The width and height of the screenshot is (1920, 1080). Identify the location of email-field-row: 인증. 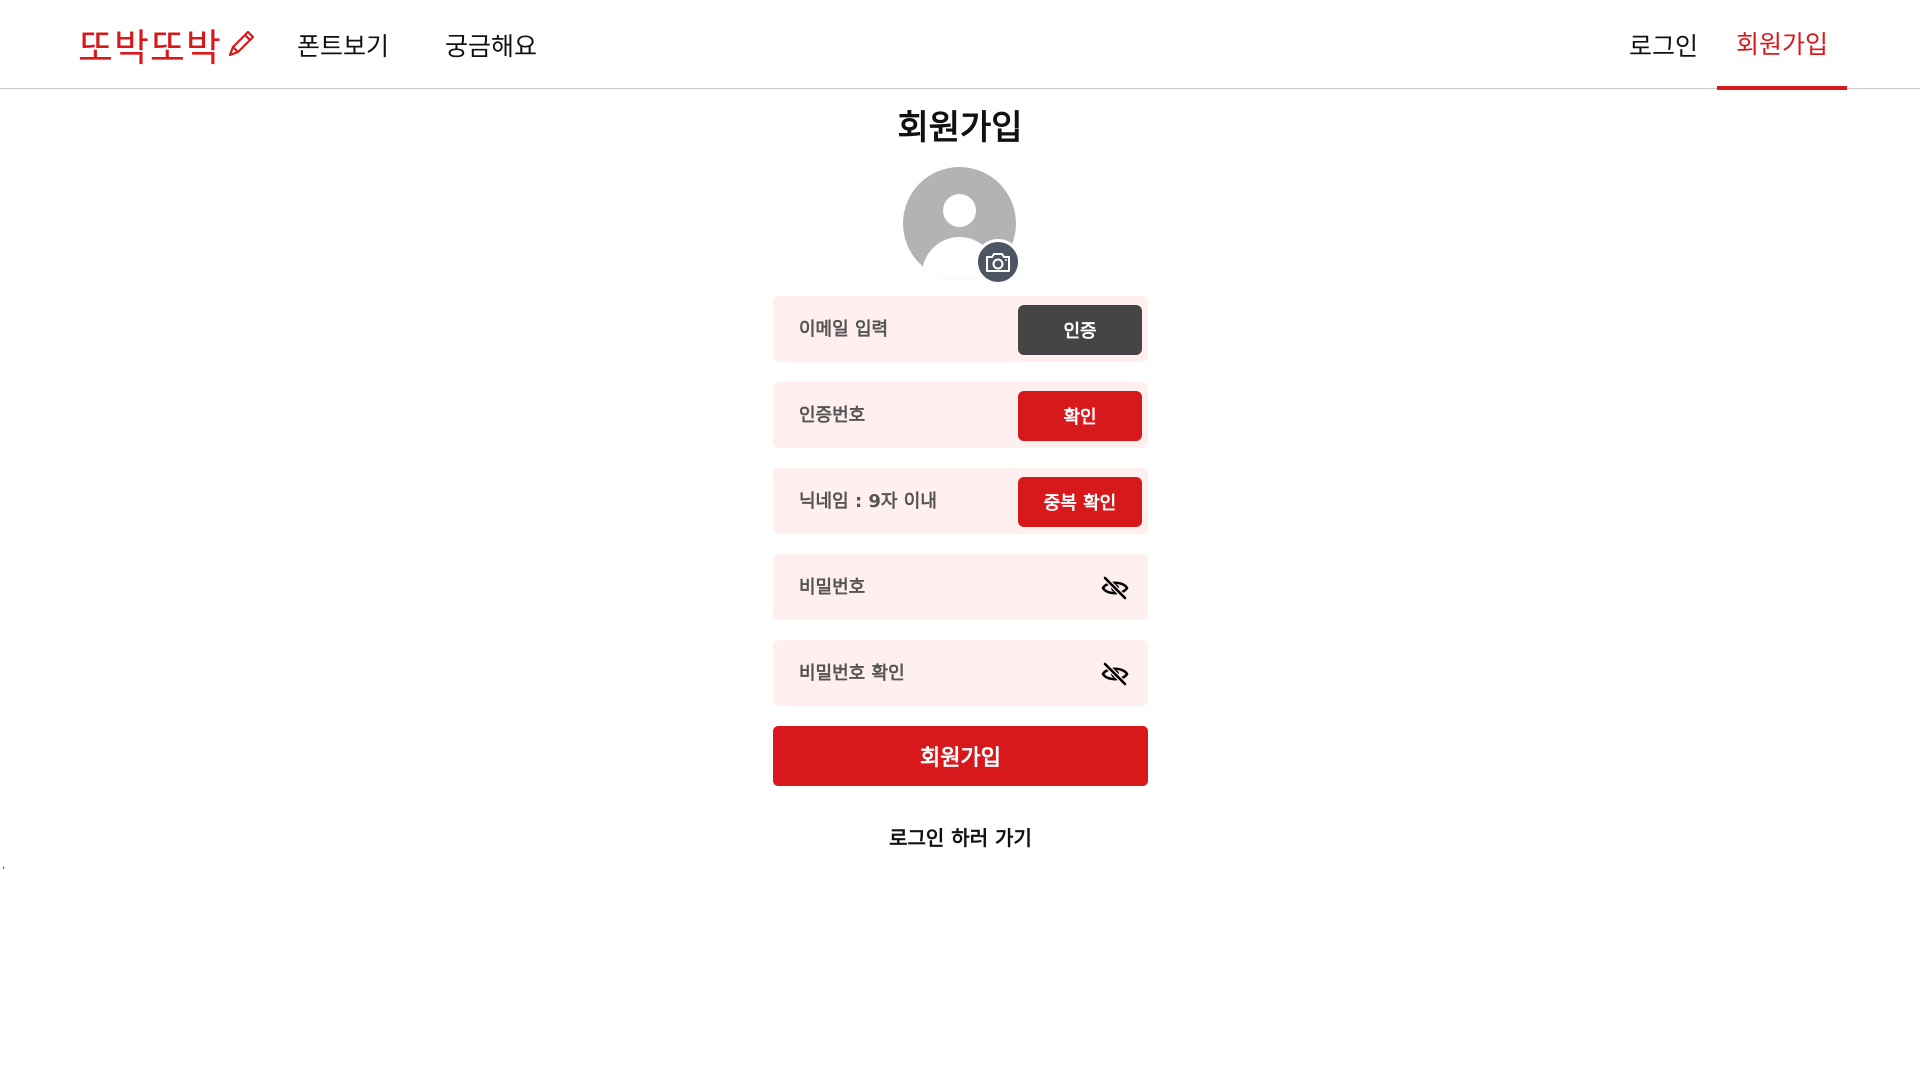
(960, 329).